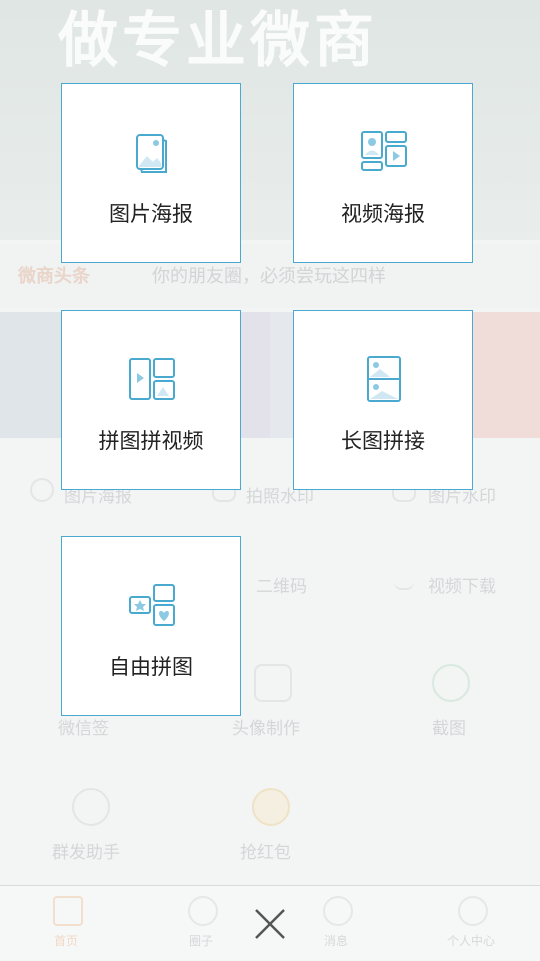  What do you see at coordinates (54, 276) in the screenshot?
I see `notice-tag: 微商头条` at bounding box center [54, 276].